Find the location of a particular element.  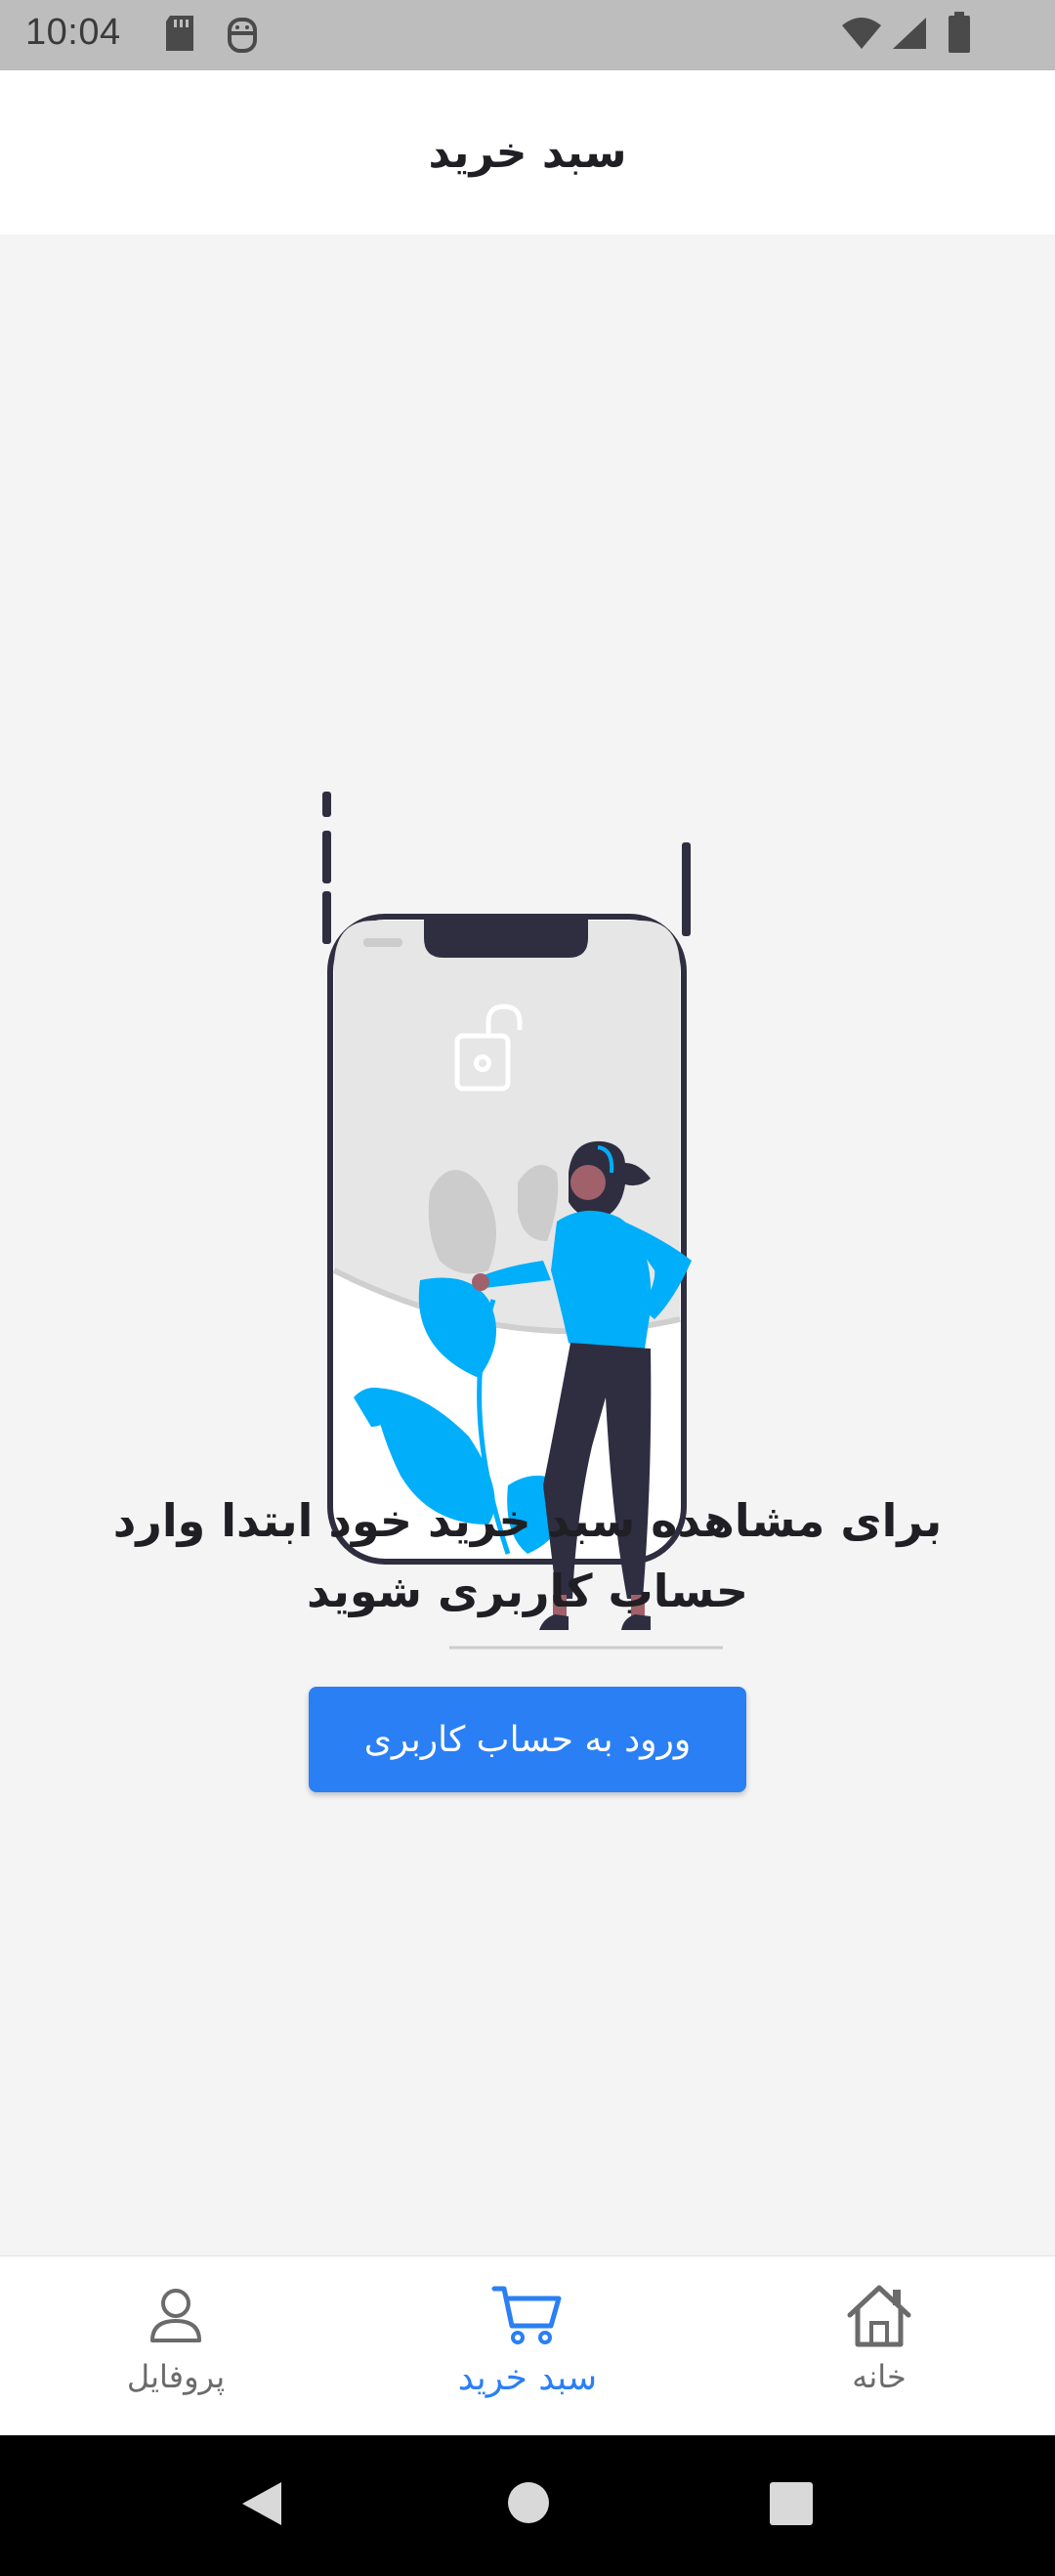

home-circle-icon is located at coordinates (528, 2504).